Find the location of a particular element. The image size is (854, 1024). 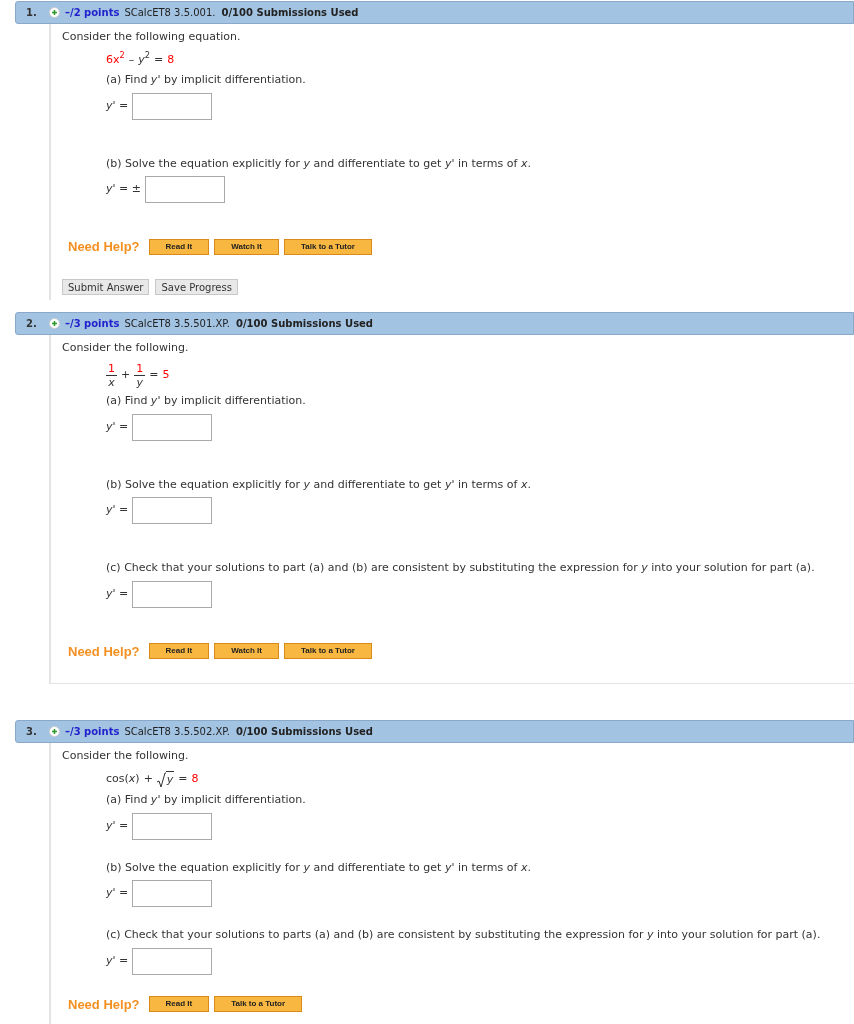

action-button: Submit Answer is located at coordinates (106, 286).